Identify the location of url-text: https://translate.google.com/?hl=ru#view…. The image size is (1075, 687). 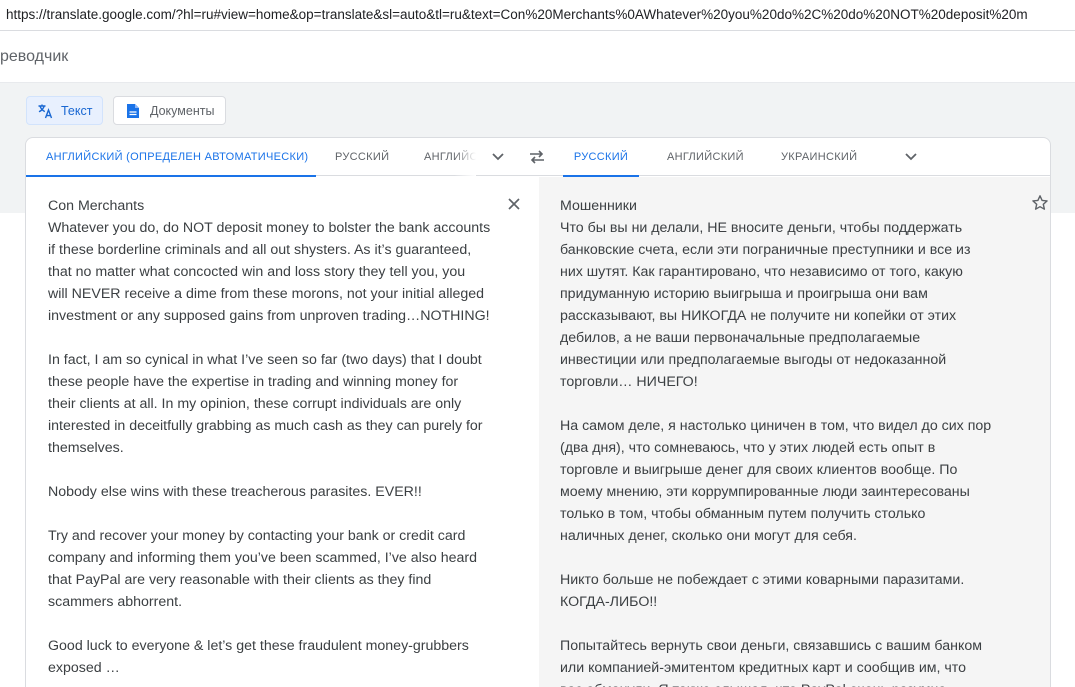
(517, 14).